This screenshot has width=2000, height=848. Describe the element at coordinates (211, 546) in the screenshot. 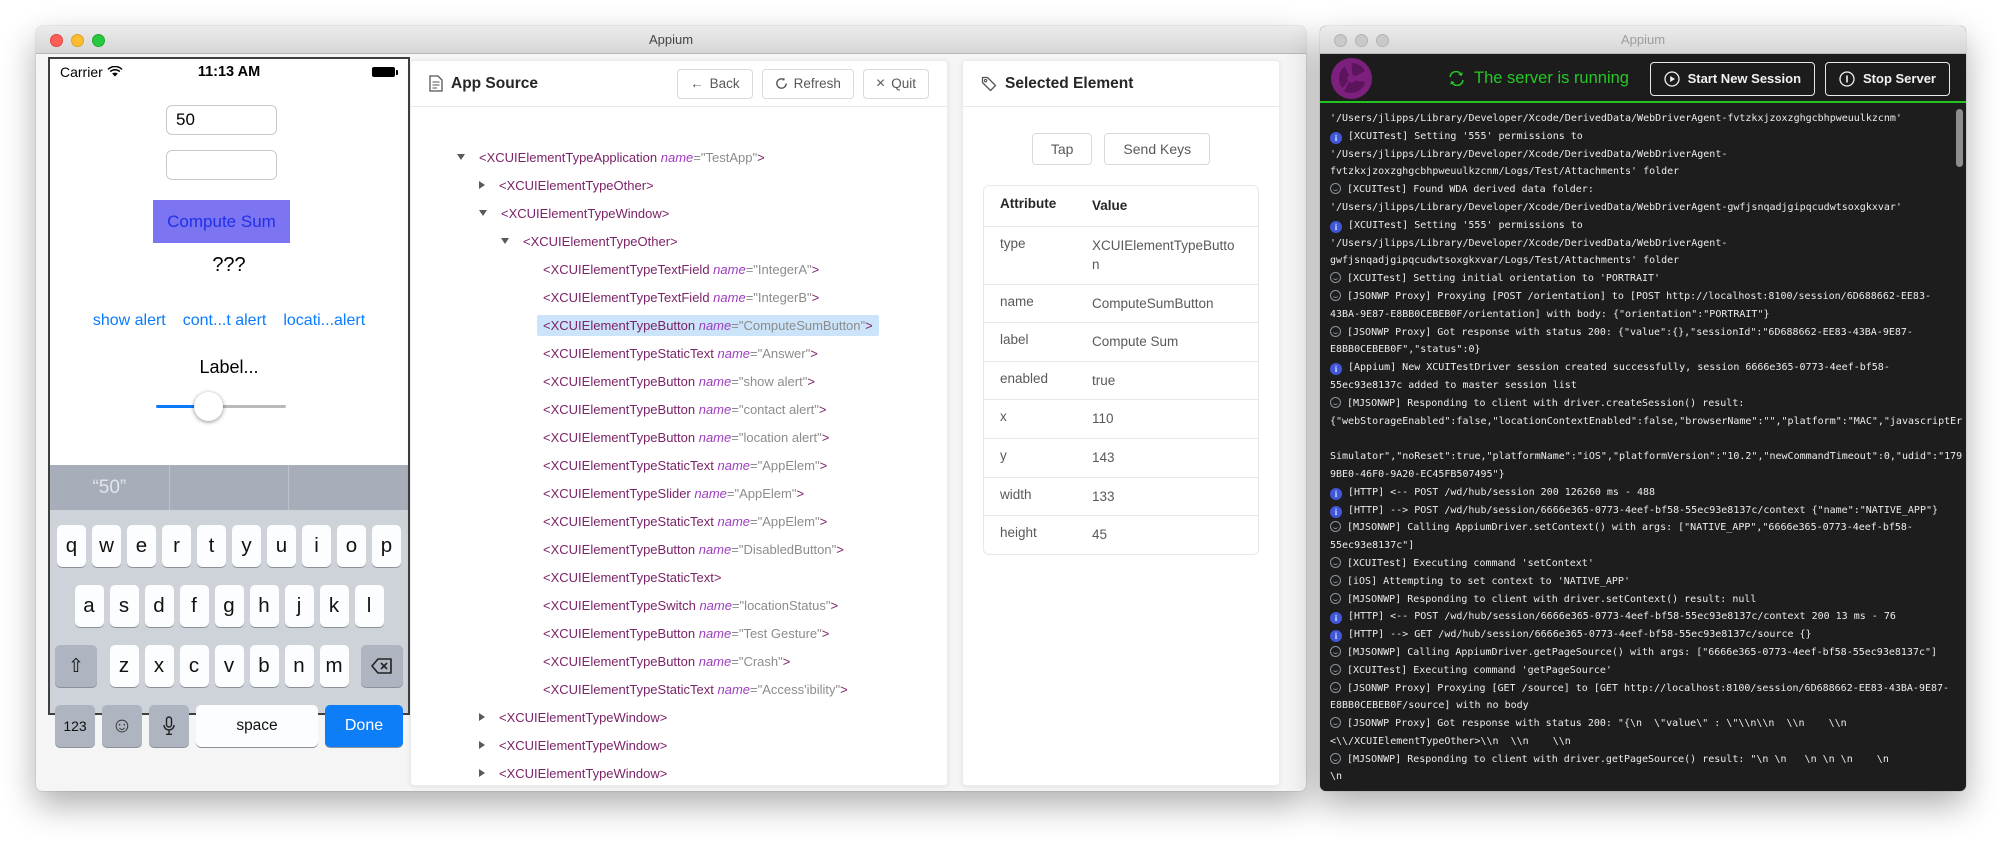

I see `letter-key: t` at that location.